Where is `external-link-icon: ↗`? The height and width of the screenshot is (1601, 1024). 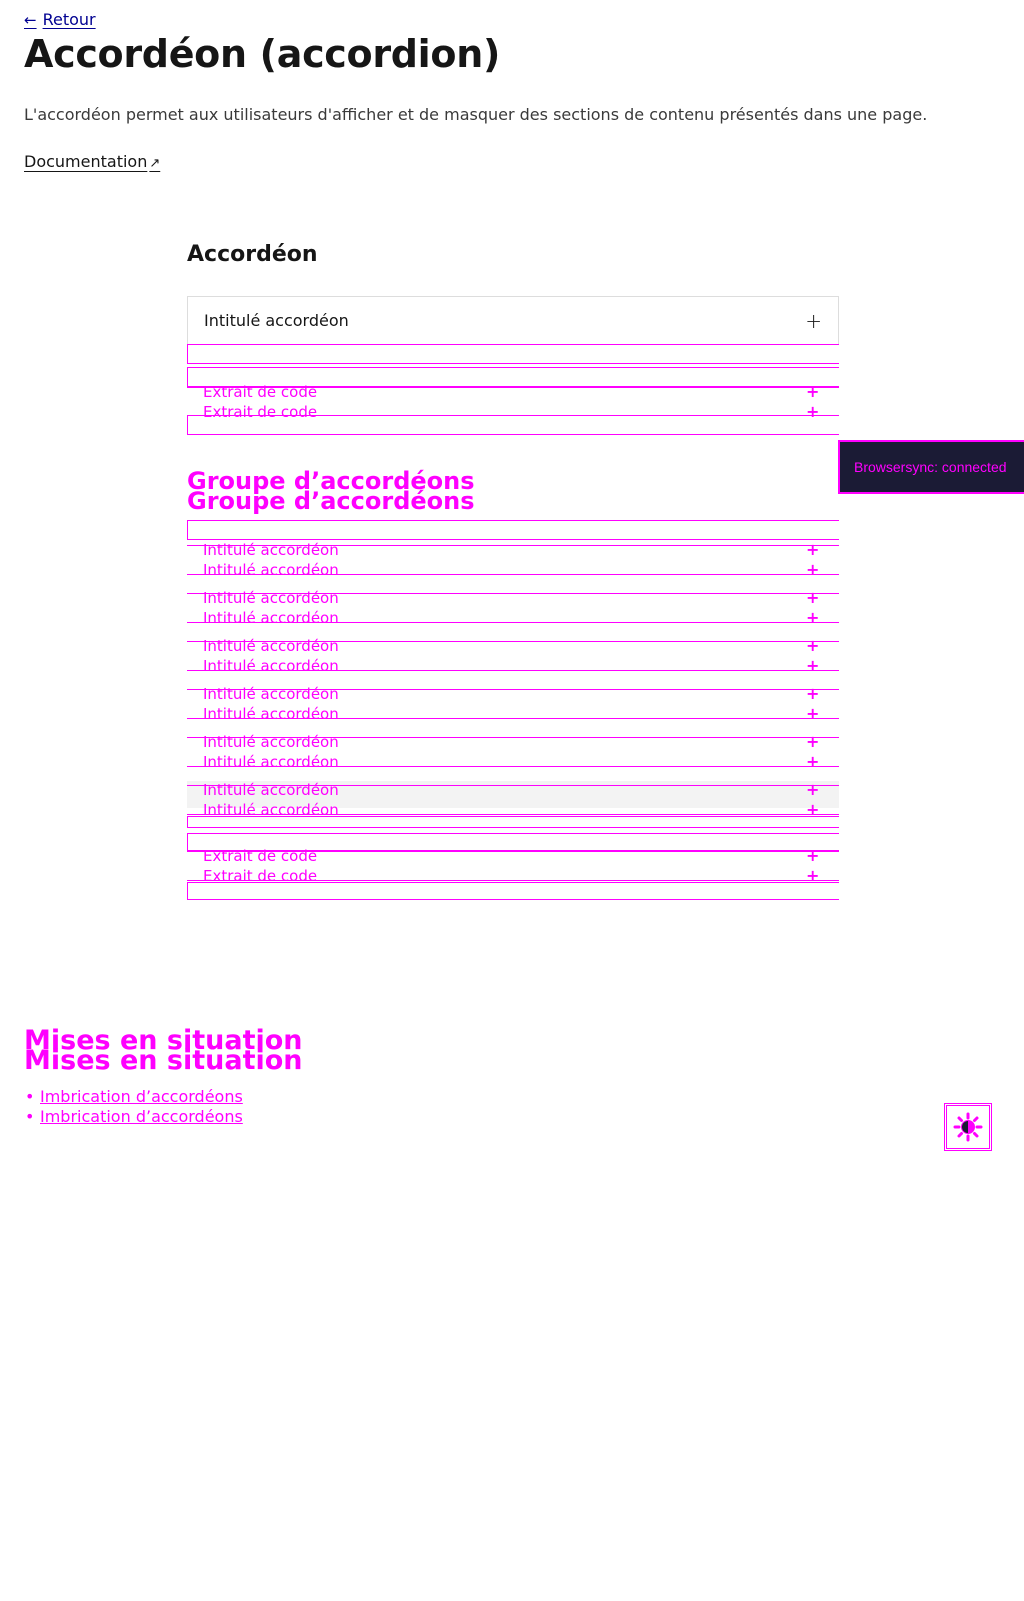
external-link-icon: ↗ is located at coordinates (155, 163).